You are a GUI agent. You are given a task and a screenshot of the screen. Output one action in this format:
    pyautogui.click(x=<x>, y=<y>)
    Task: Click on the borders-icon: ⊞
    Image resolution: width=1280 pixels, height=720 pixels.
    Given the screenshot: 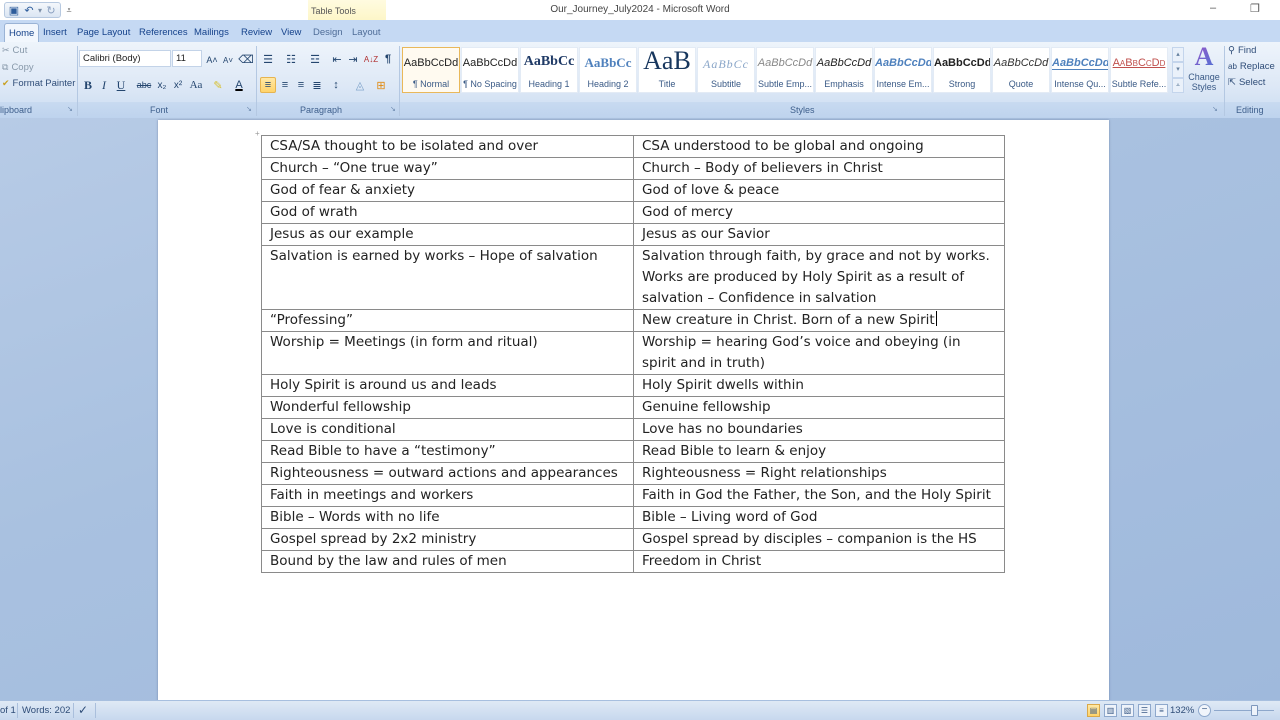 What is the action you would take?
    pyautogui.click(x=381, y=85)
    